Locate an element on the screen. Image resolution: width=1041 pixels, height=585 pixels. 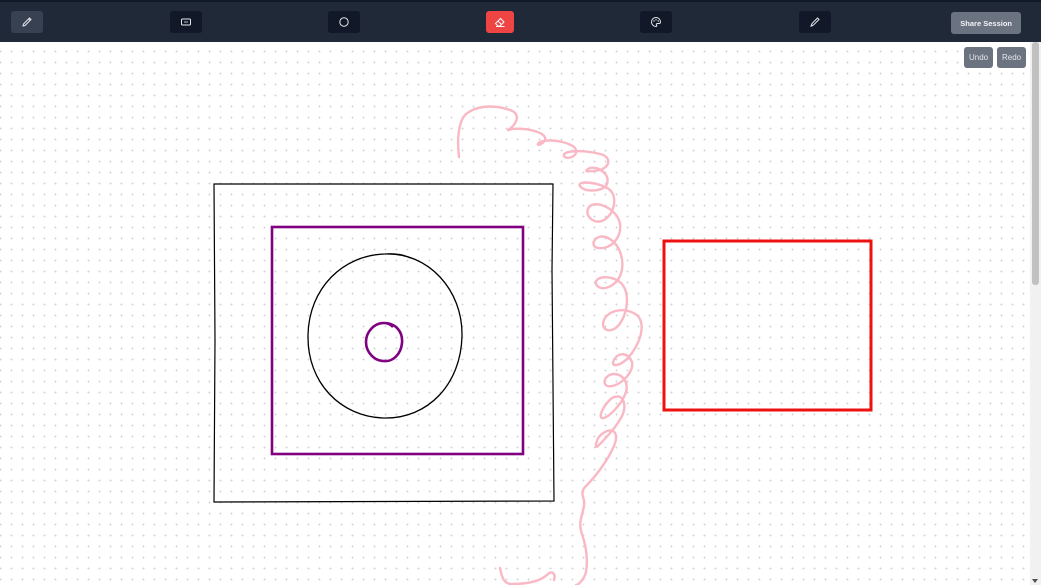
purple-circle-stroke is located at coordinates (384, 342).